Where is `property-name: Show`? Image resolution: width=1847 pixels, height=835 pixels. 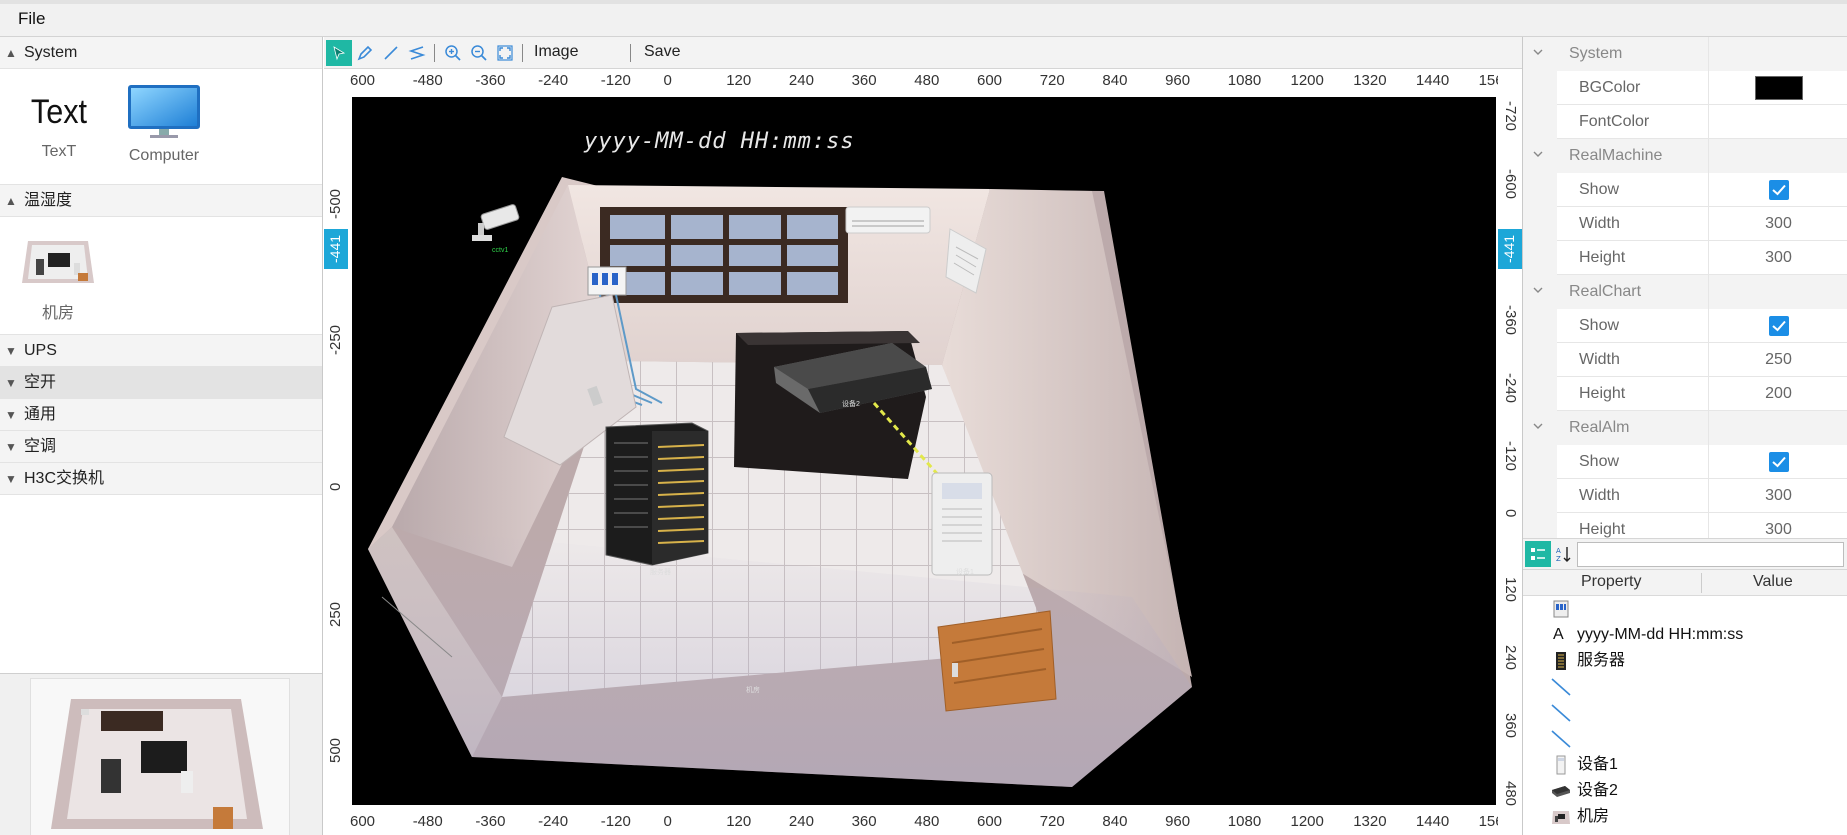 property-name: Show is located at coordinates (1633, 190).